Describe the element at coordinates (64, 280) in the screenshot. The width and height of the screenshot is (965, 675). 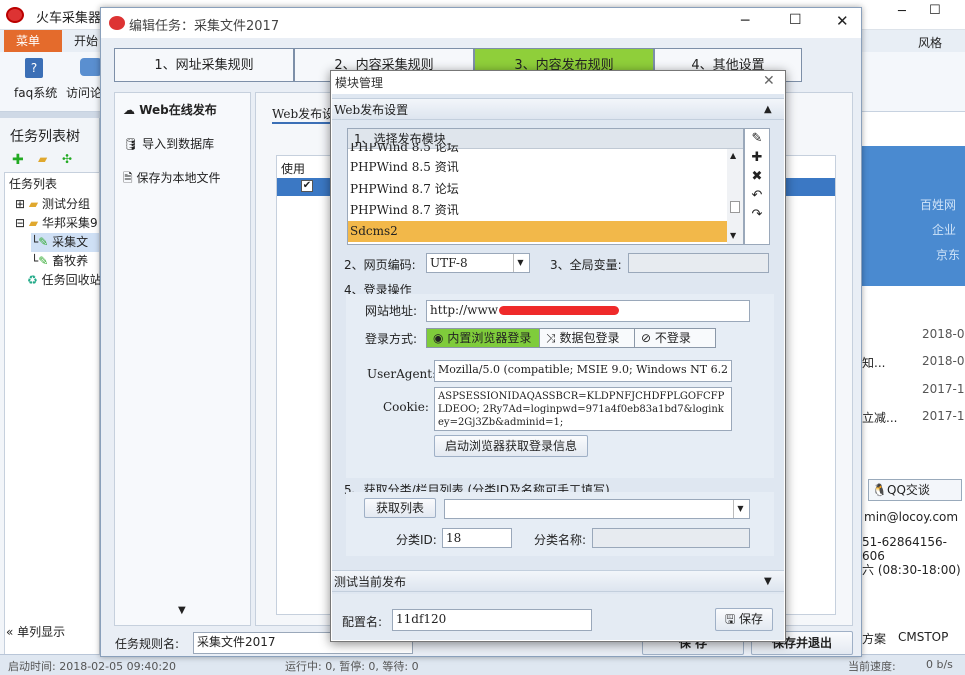
I see `tree-item-recycle: ♻ 任务回收站` at that location.